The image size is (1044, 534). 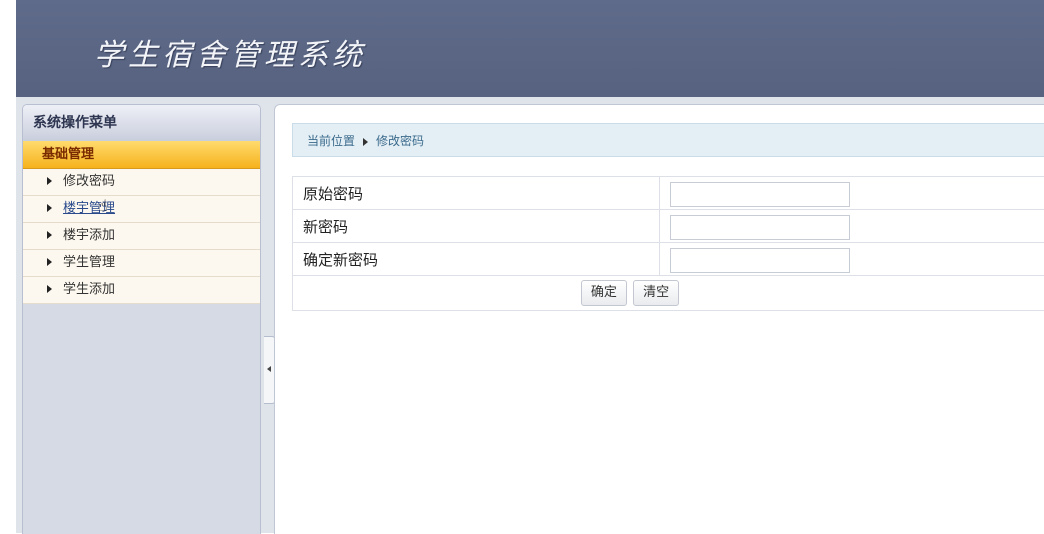 What do you see at coordinates (141, 290) in the screenshot?
I see `sidebar-item-student-add: 学生添加` at bounding box center [141, 290].